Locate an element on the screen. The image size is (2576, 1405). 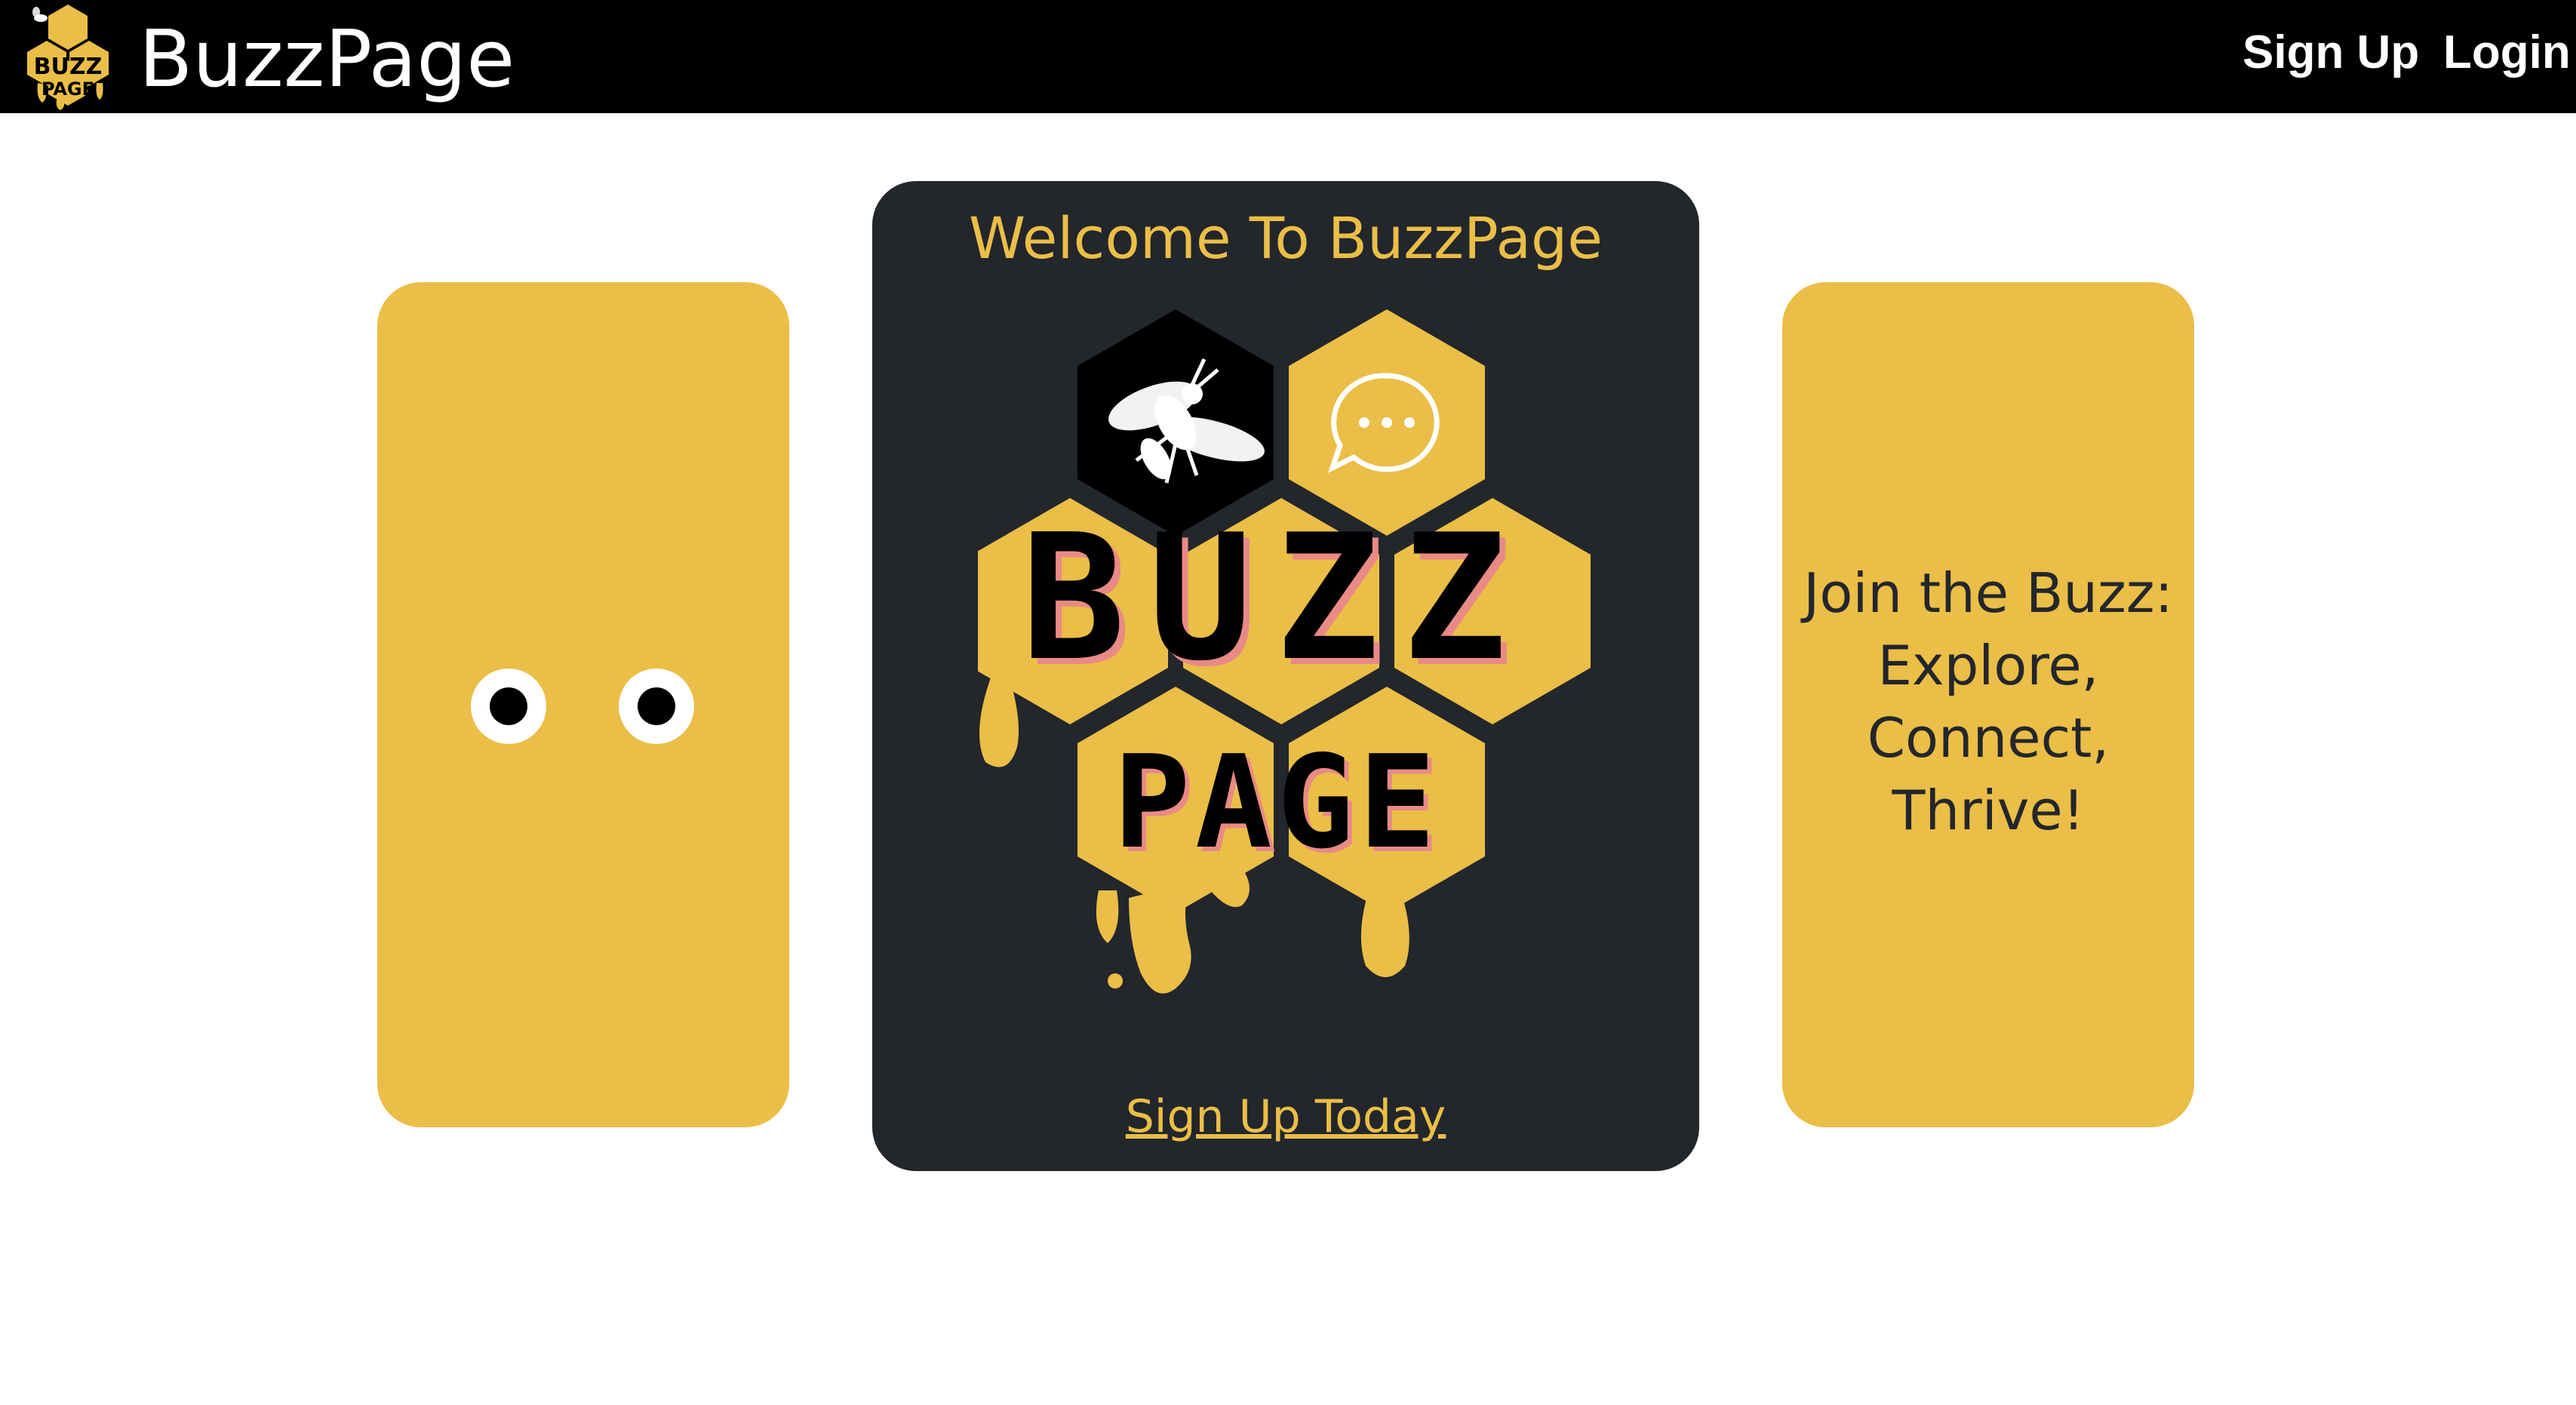
logo-text-buzz: BUZZ is located at coordinates (1275, 599).